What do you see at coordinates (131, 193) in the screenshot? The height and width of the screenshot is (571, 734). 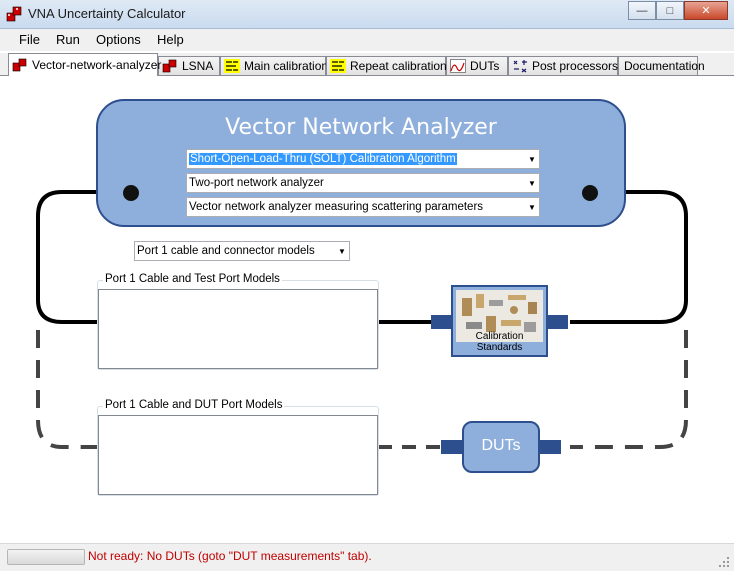 I see `port1-connector-icon` at bounding box center [131, 193].